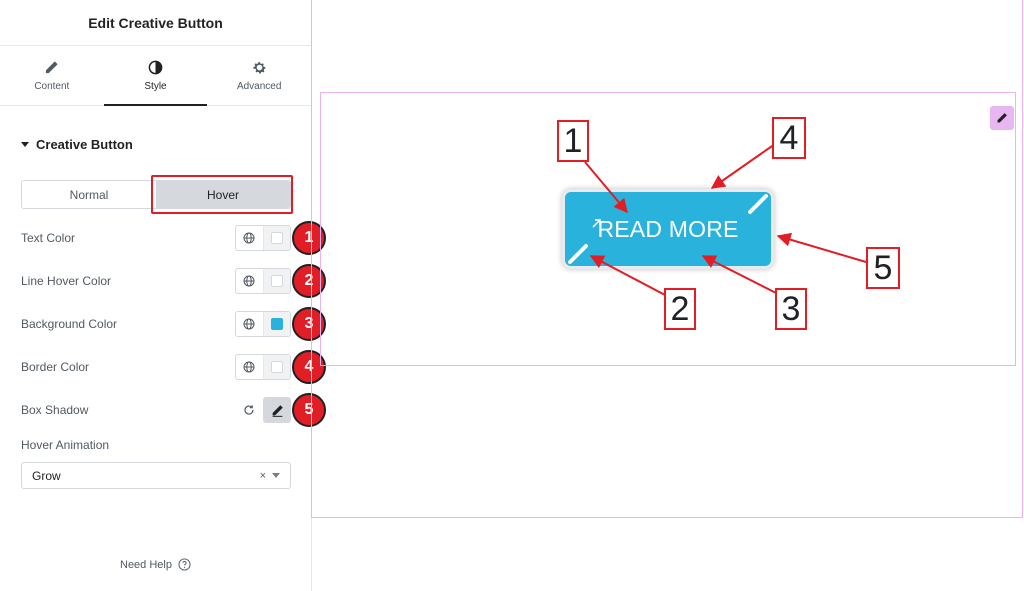 This screenshot has height=591, width=1024. I want to click on border-color-control, so click(263, 367).